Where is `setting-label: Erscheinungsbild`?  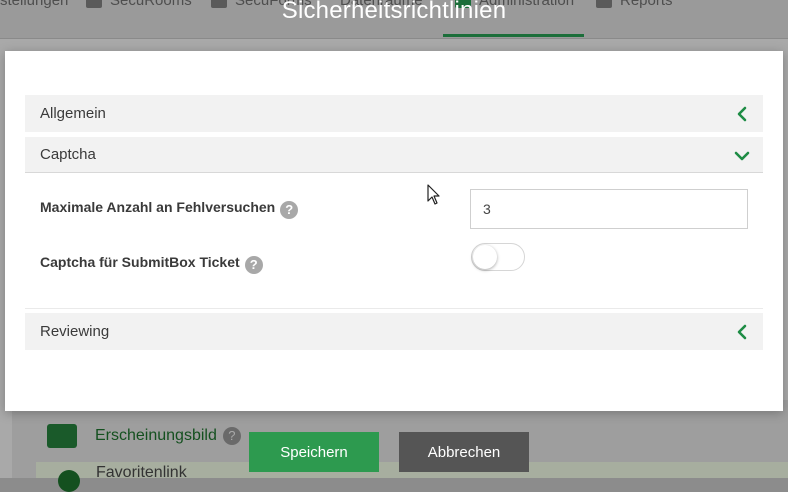 setting-label: Erscheinungsbild is located at coordinates (156, 436).